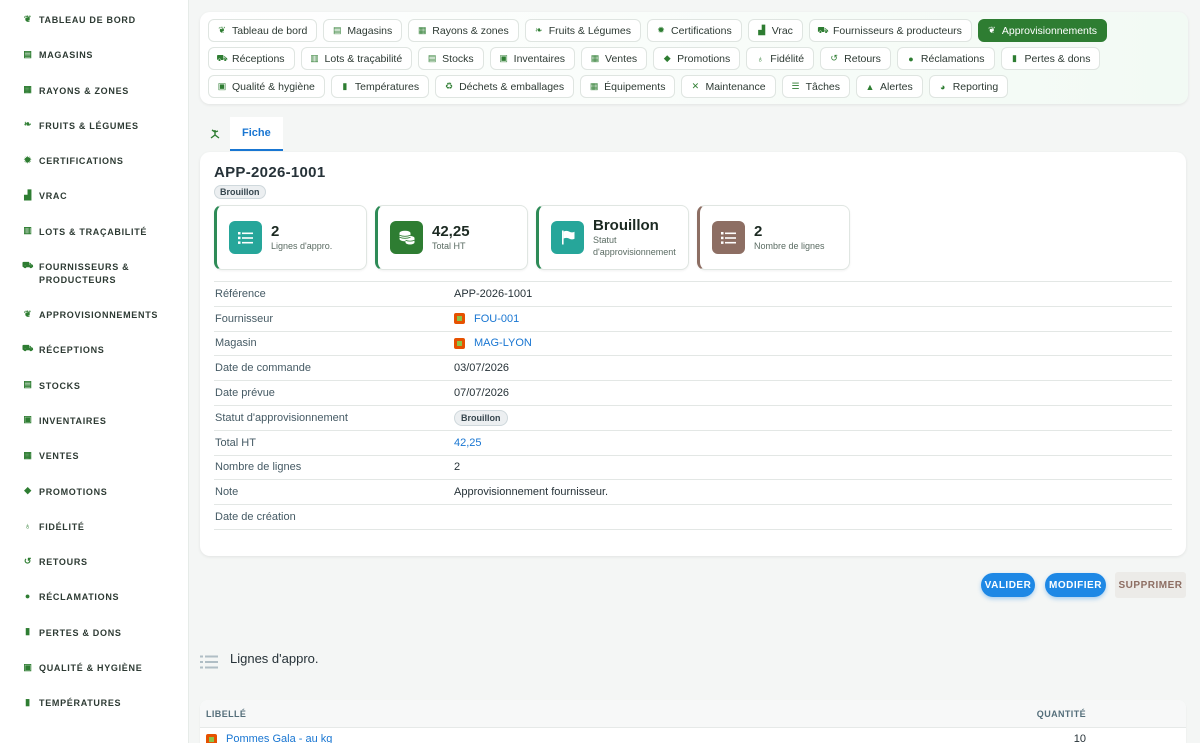  Describe the element at coordinates (459, 319) in the screenshot. I see `supplier-icon` at that location.